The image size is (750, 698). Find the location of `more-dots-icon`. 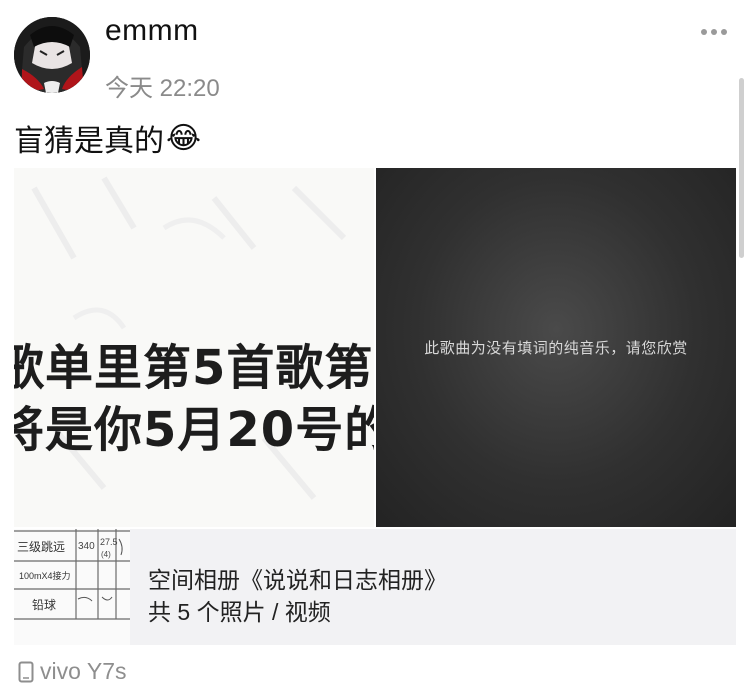

more-dots-icon is located at coordinates (704, 32).